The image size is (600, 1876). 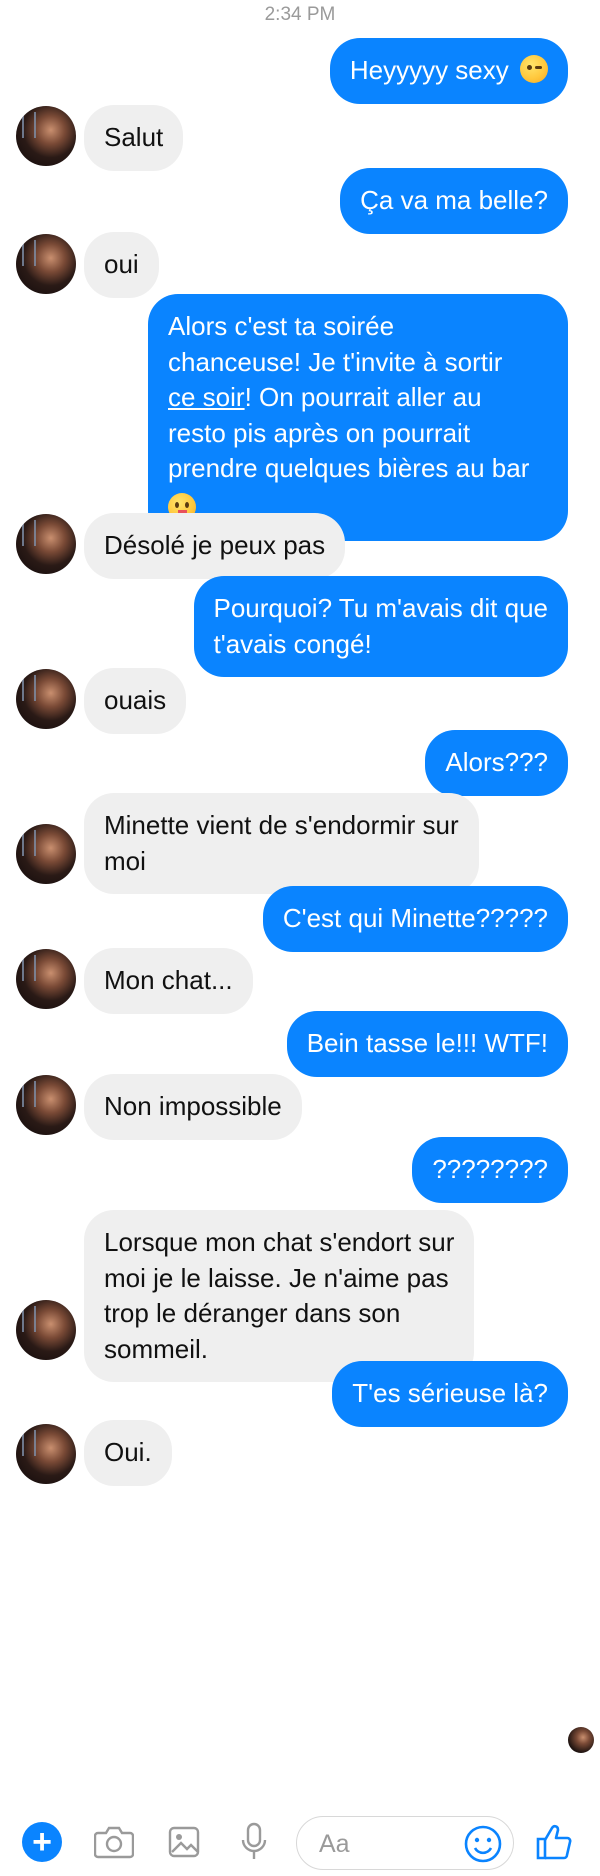 I want to click on outgoing-message: Ça va ma belle?, so click(x=454, y=201).